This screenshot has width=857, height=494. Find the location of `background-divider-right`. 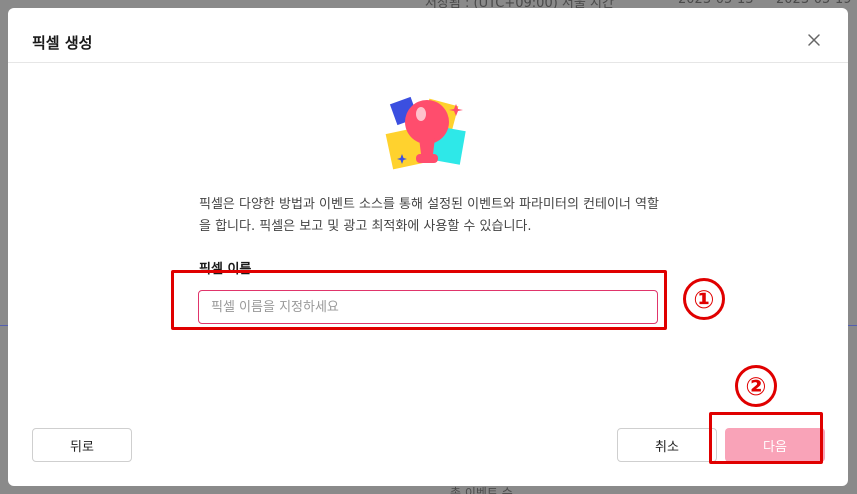

background-divider-right is located at coordinates (852, 325).